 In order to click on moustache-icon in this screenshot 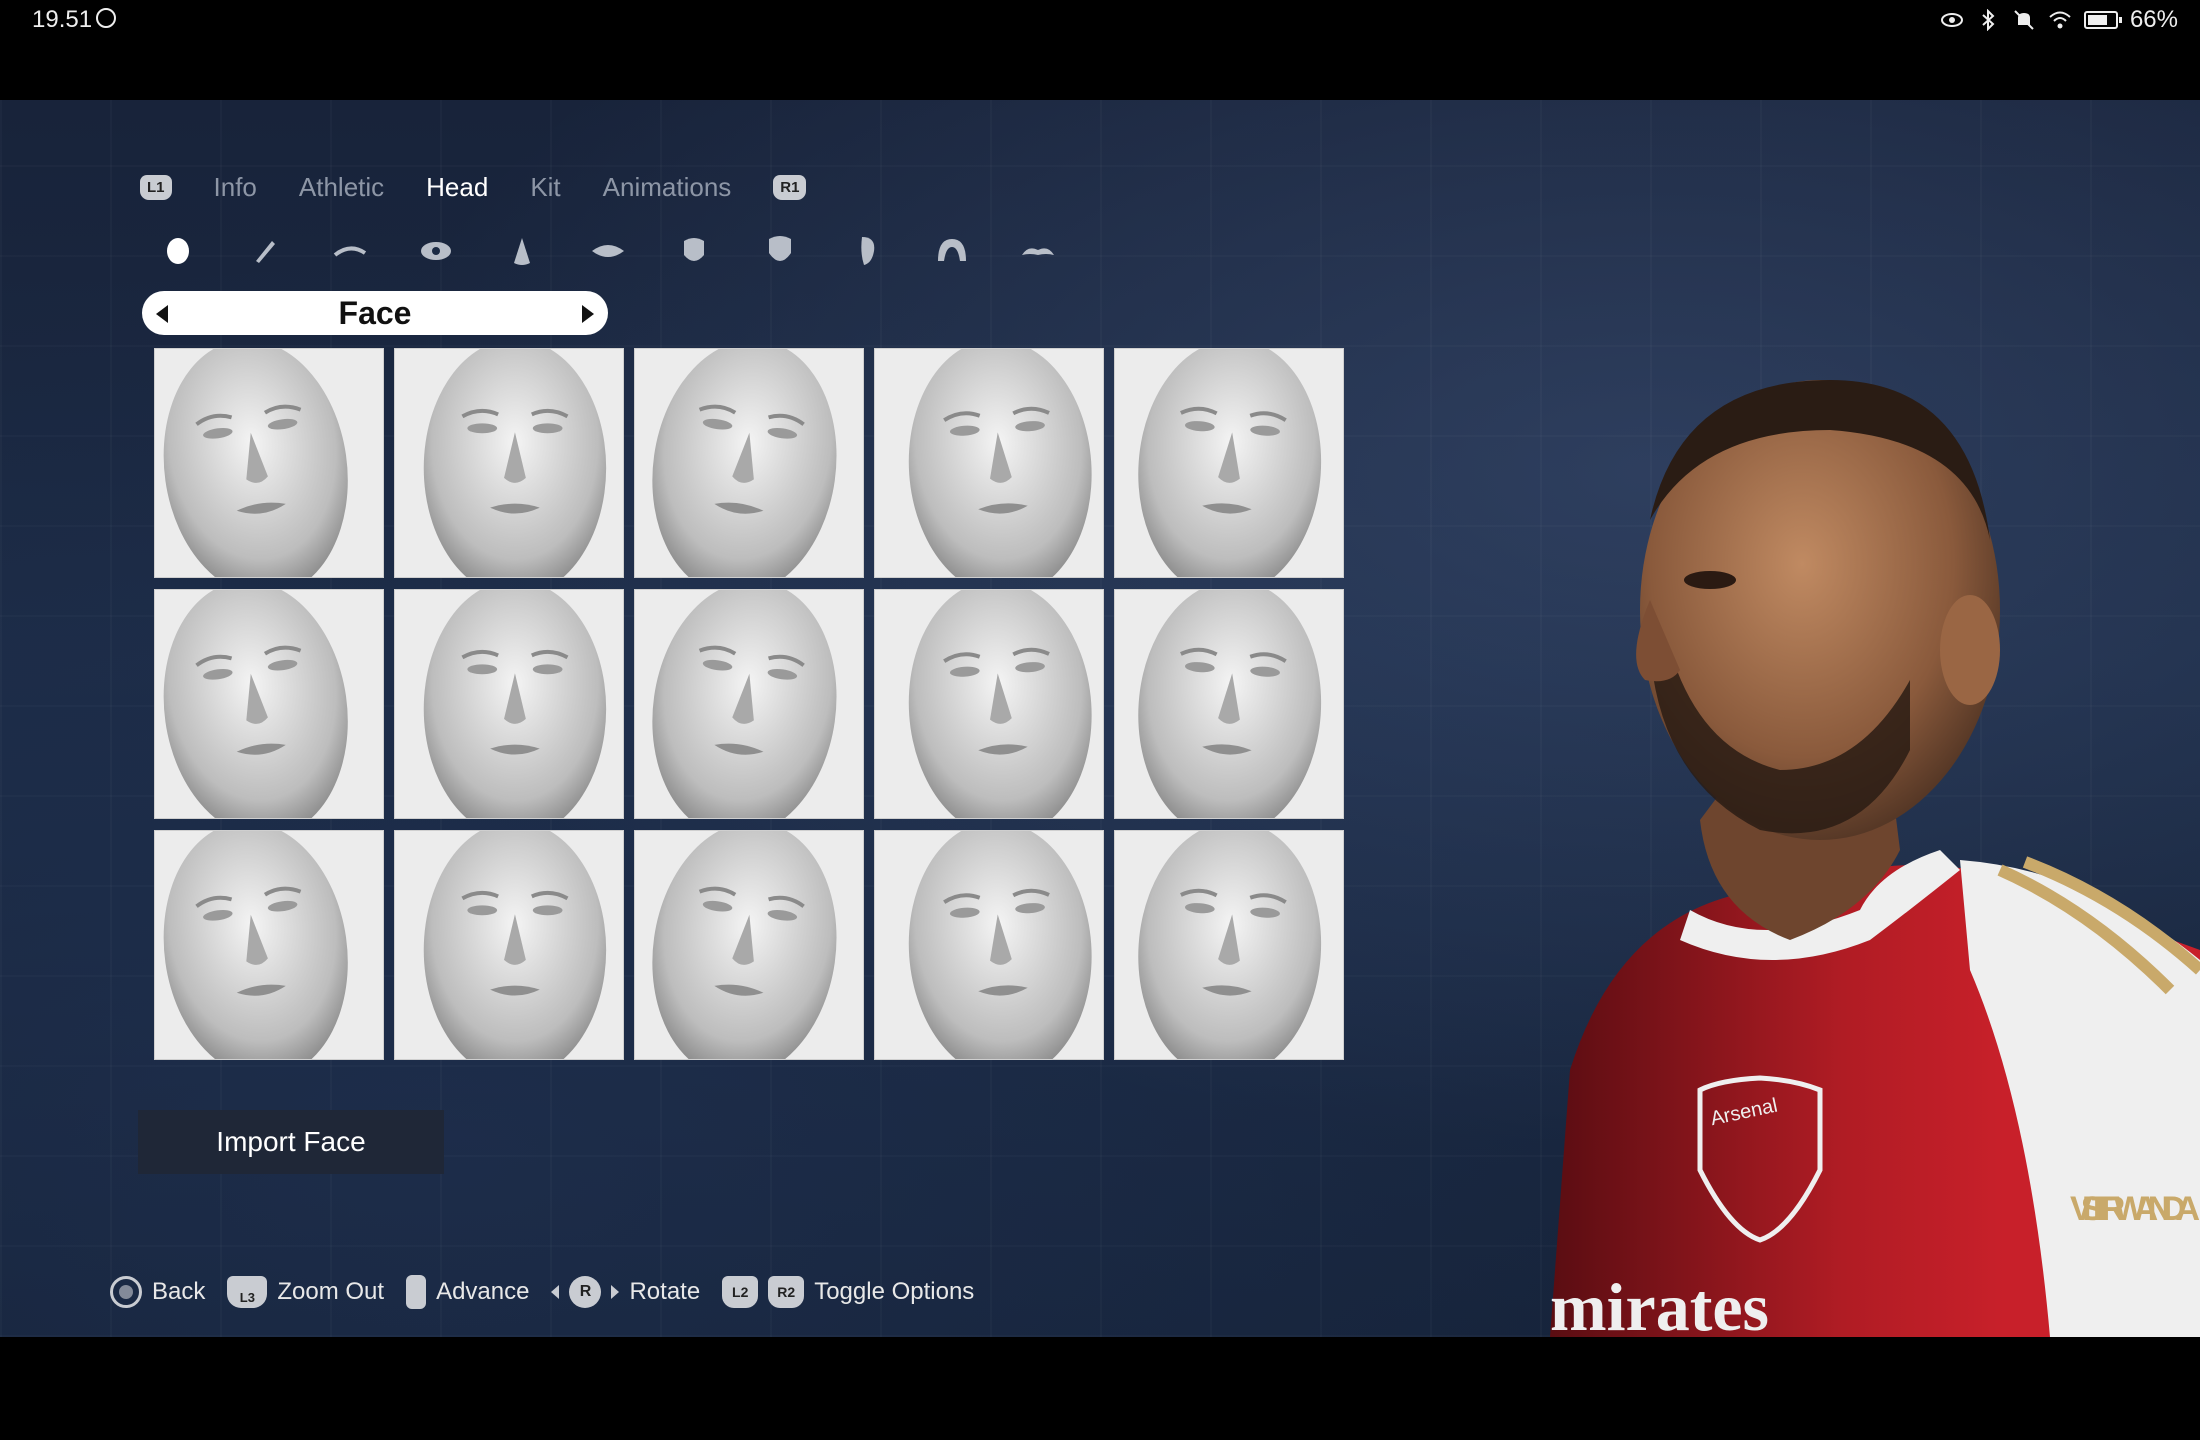, I will do `click(1038, 251)`.